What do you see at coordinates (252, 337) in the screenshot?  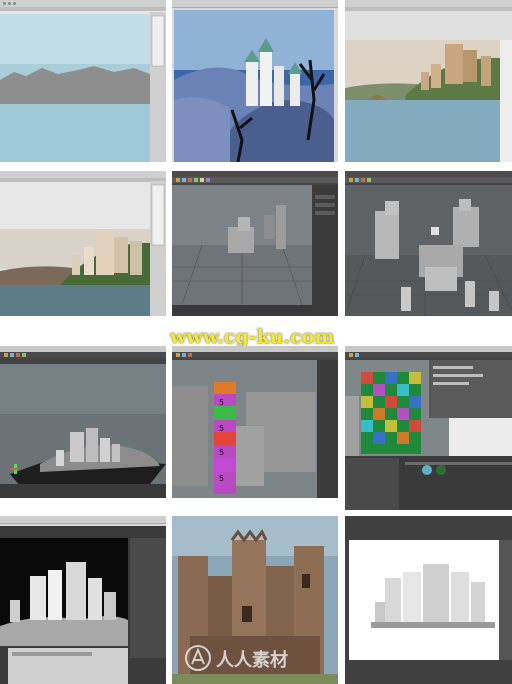 I see `watermark-url: www.cg-ku.com` at bounding box center [252, 337].